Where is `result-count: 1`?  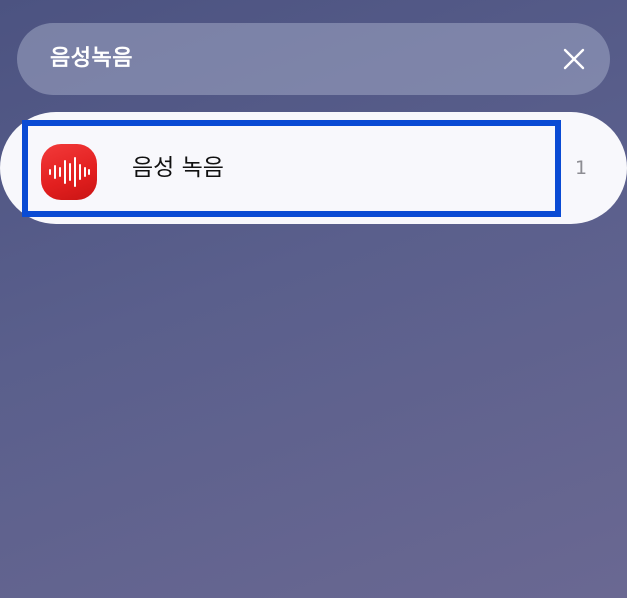 result-count: 1 is located at coordinates (581, 168).